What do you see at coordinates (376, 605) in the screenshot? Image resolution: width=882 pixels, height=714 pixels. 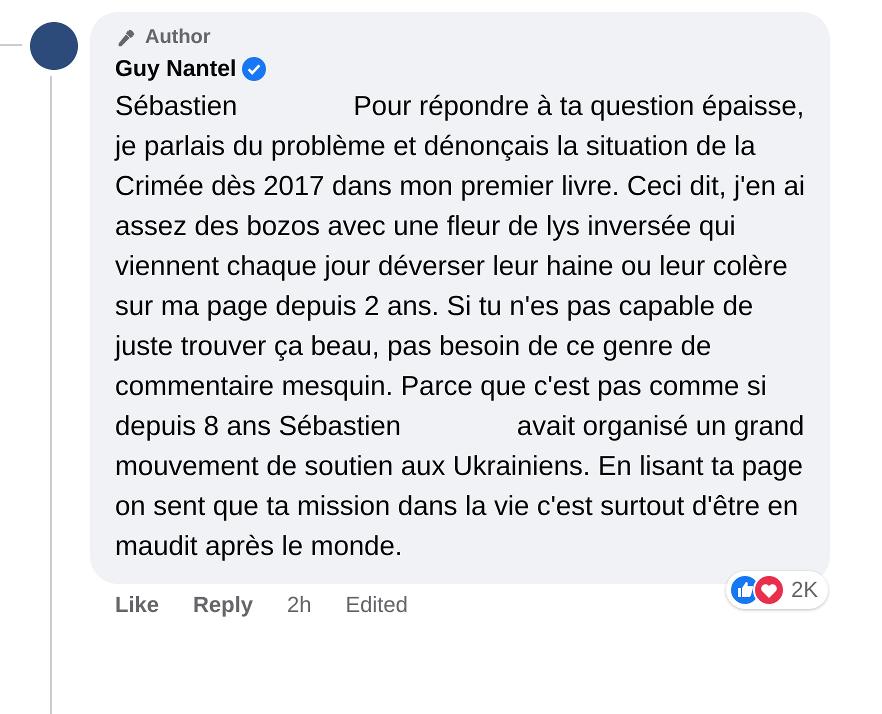 I see `edited-label: Edited` at bounding box center [376, 605].